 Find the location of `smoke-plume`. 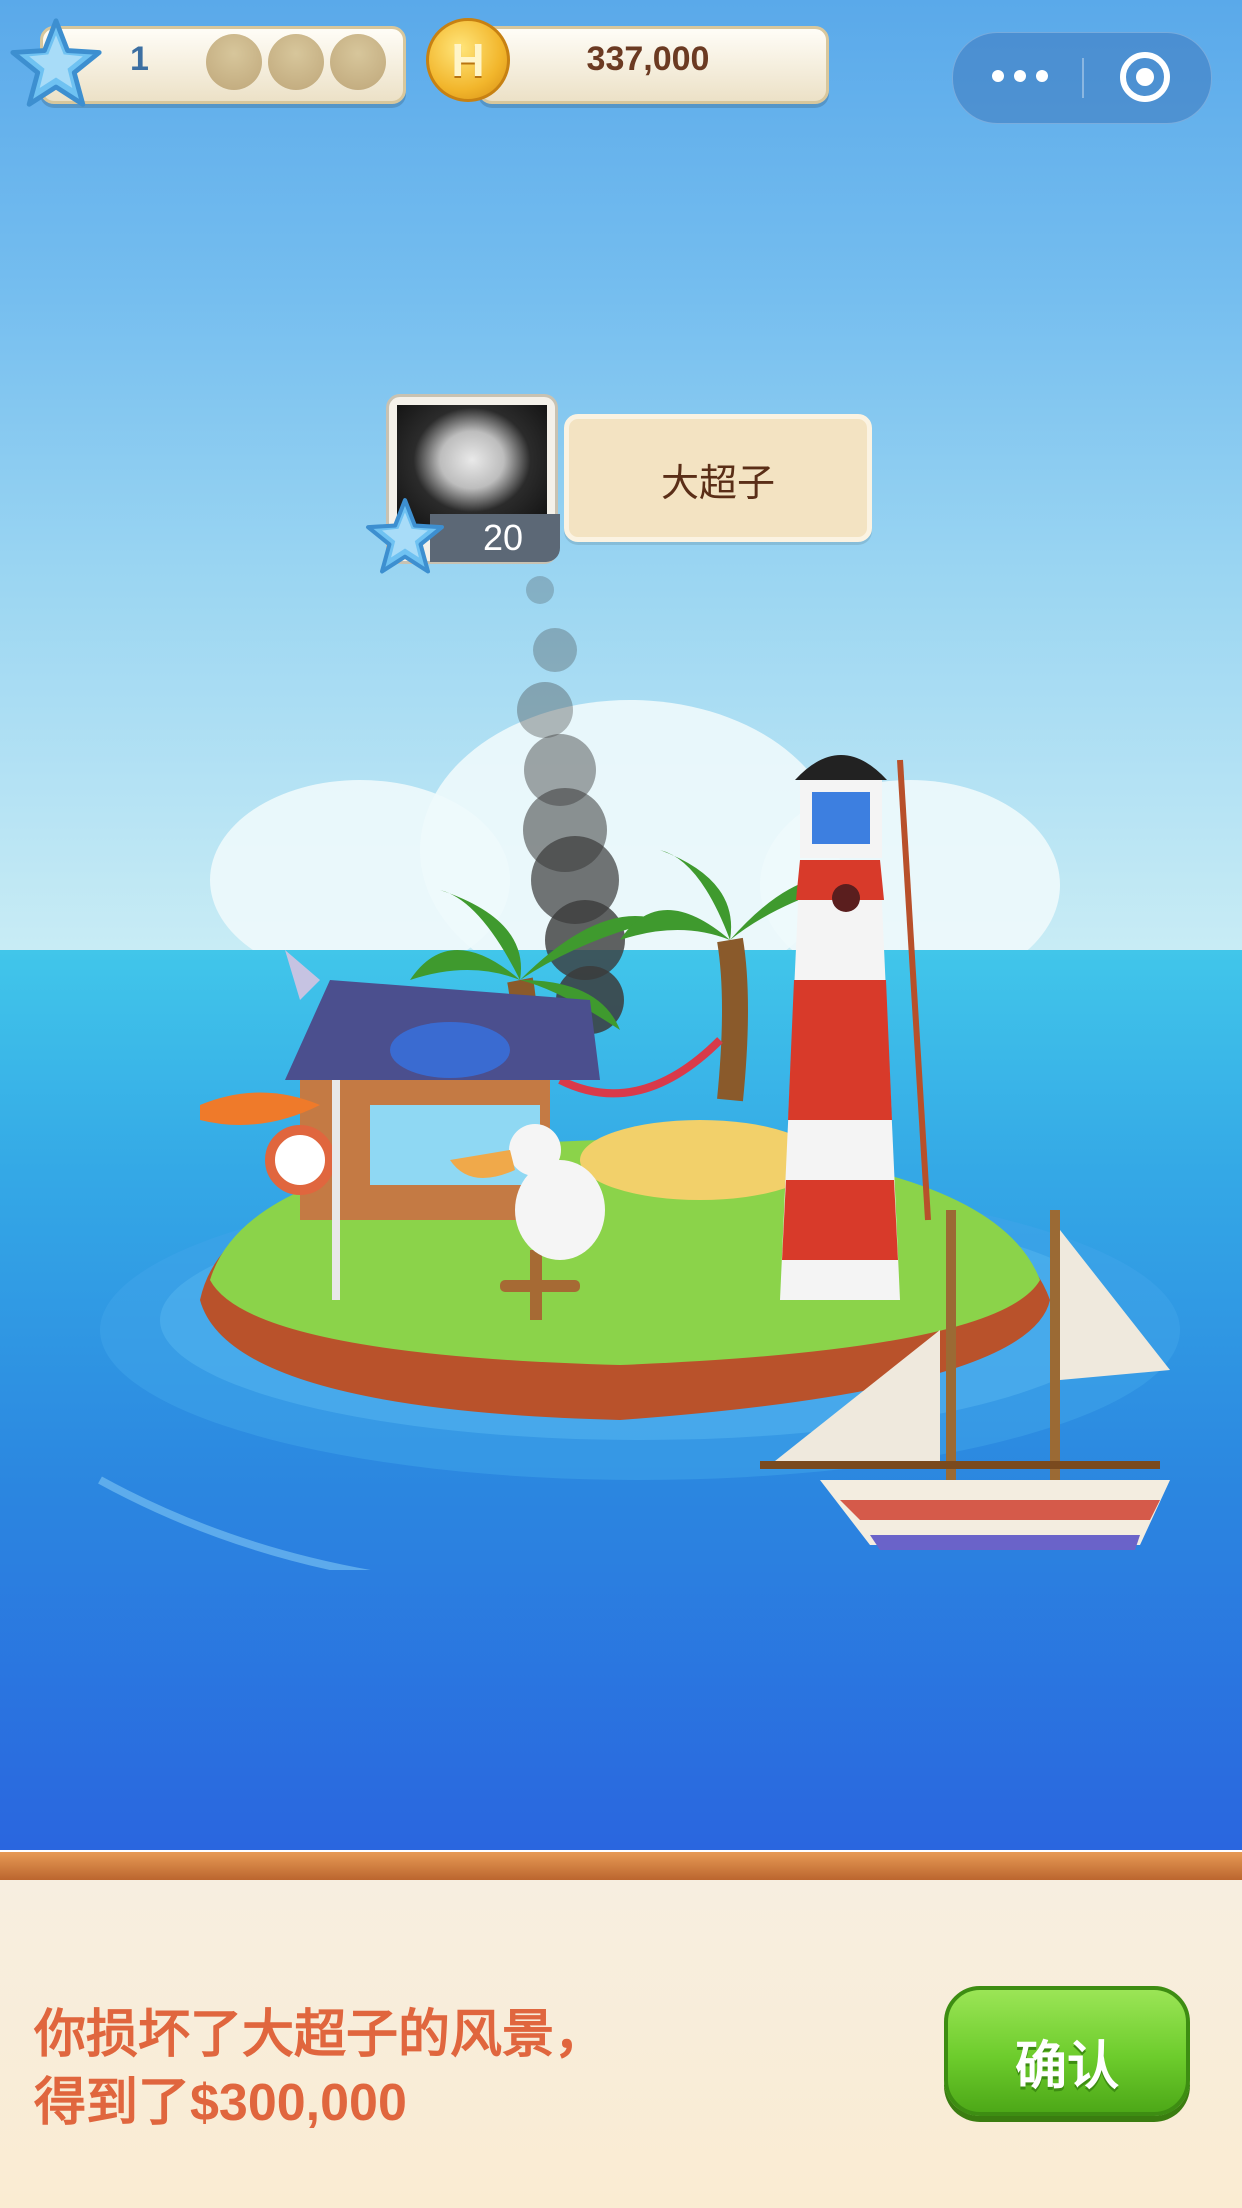

smoke-plume is located at coordinates (571, 805).